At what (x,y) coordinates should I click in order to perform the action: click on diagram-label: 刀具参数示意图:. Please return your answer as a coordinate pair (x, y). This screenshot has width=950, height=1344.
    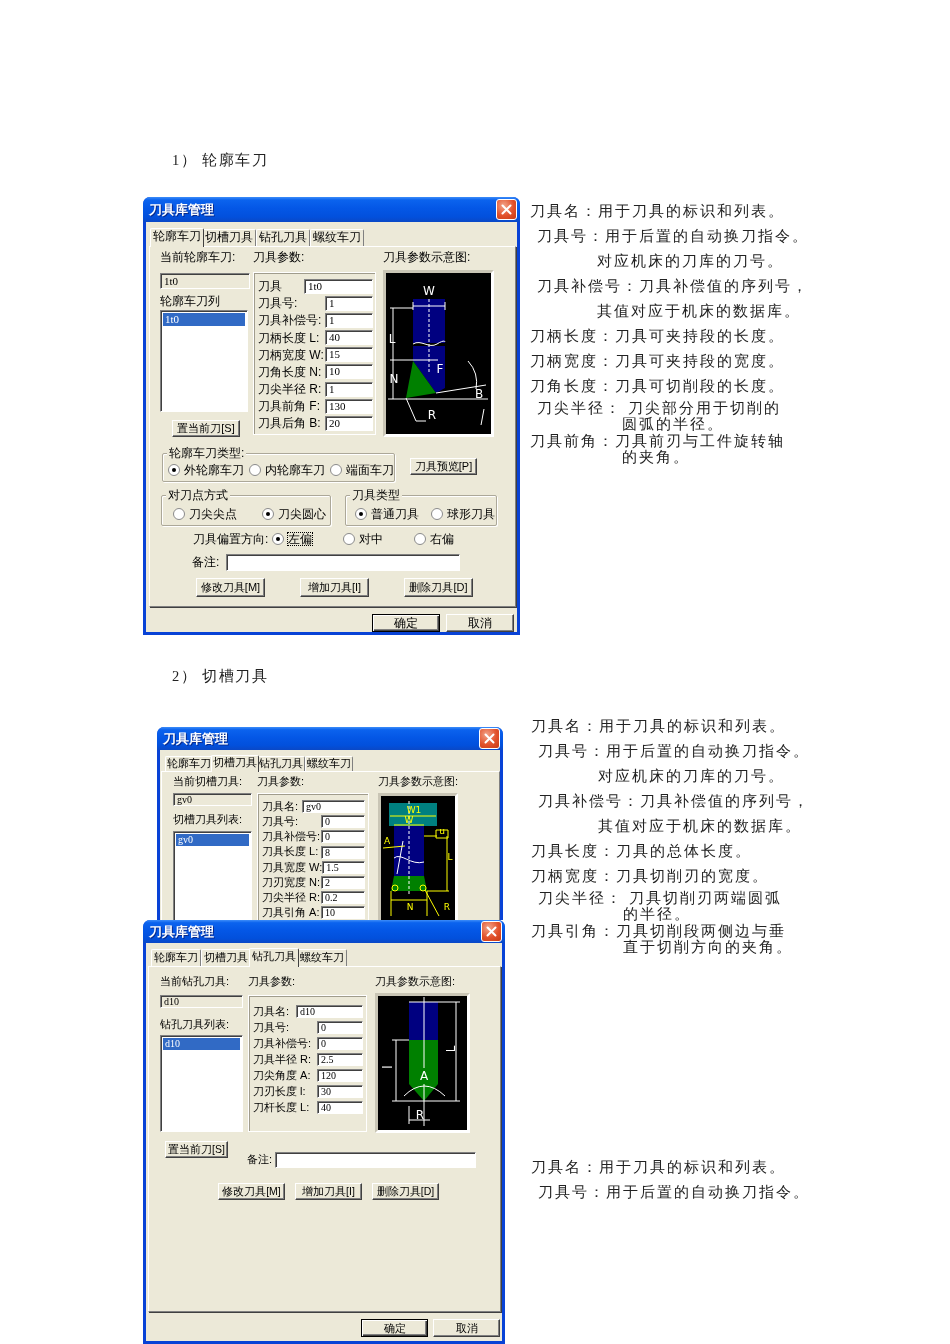
    Looking at the image, I should click on (415, 981).